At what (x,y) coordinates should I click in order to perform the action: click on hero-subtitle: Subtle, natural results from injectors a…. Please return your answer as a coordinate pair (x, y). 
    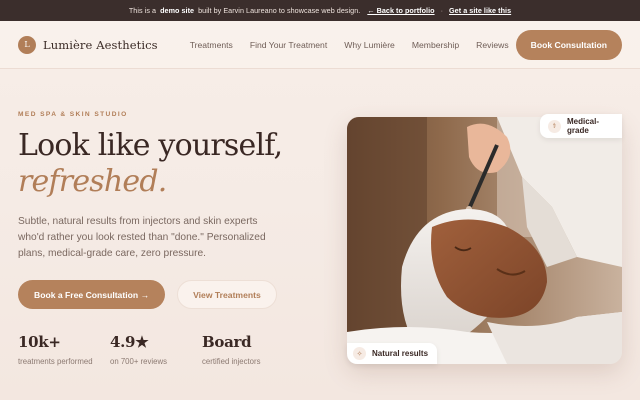
    Looking at the image, I should click on (142, 237).